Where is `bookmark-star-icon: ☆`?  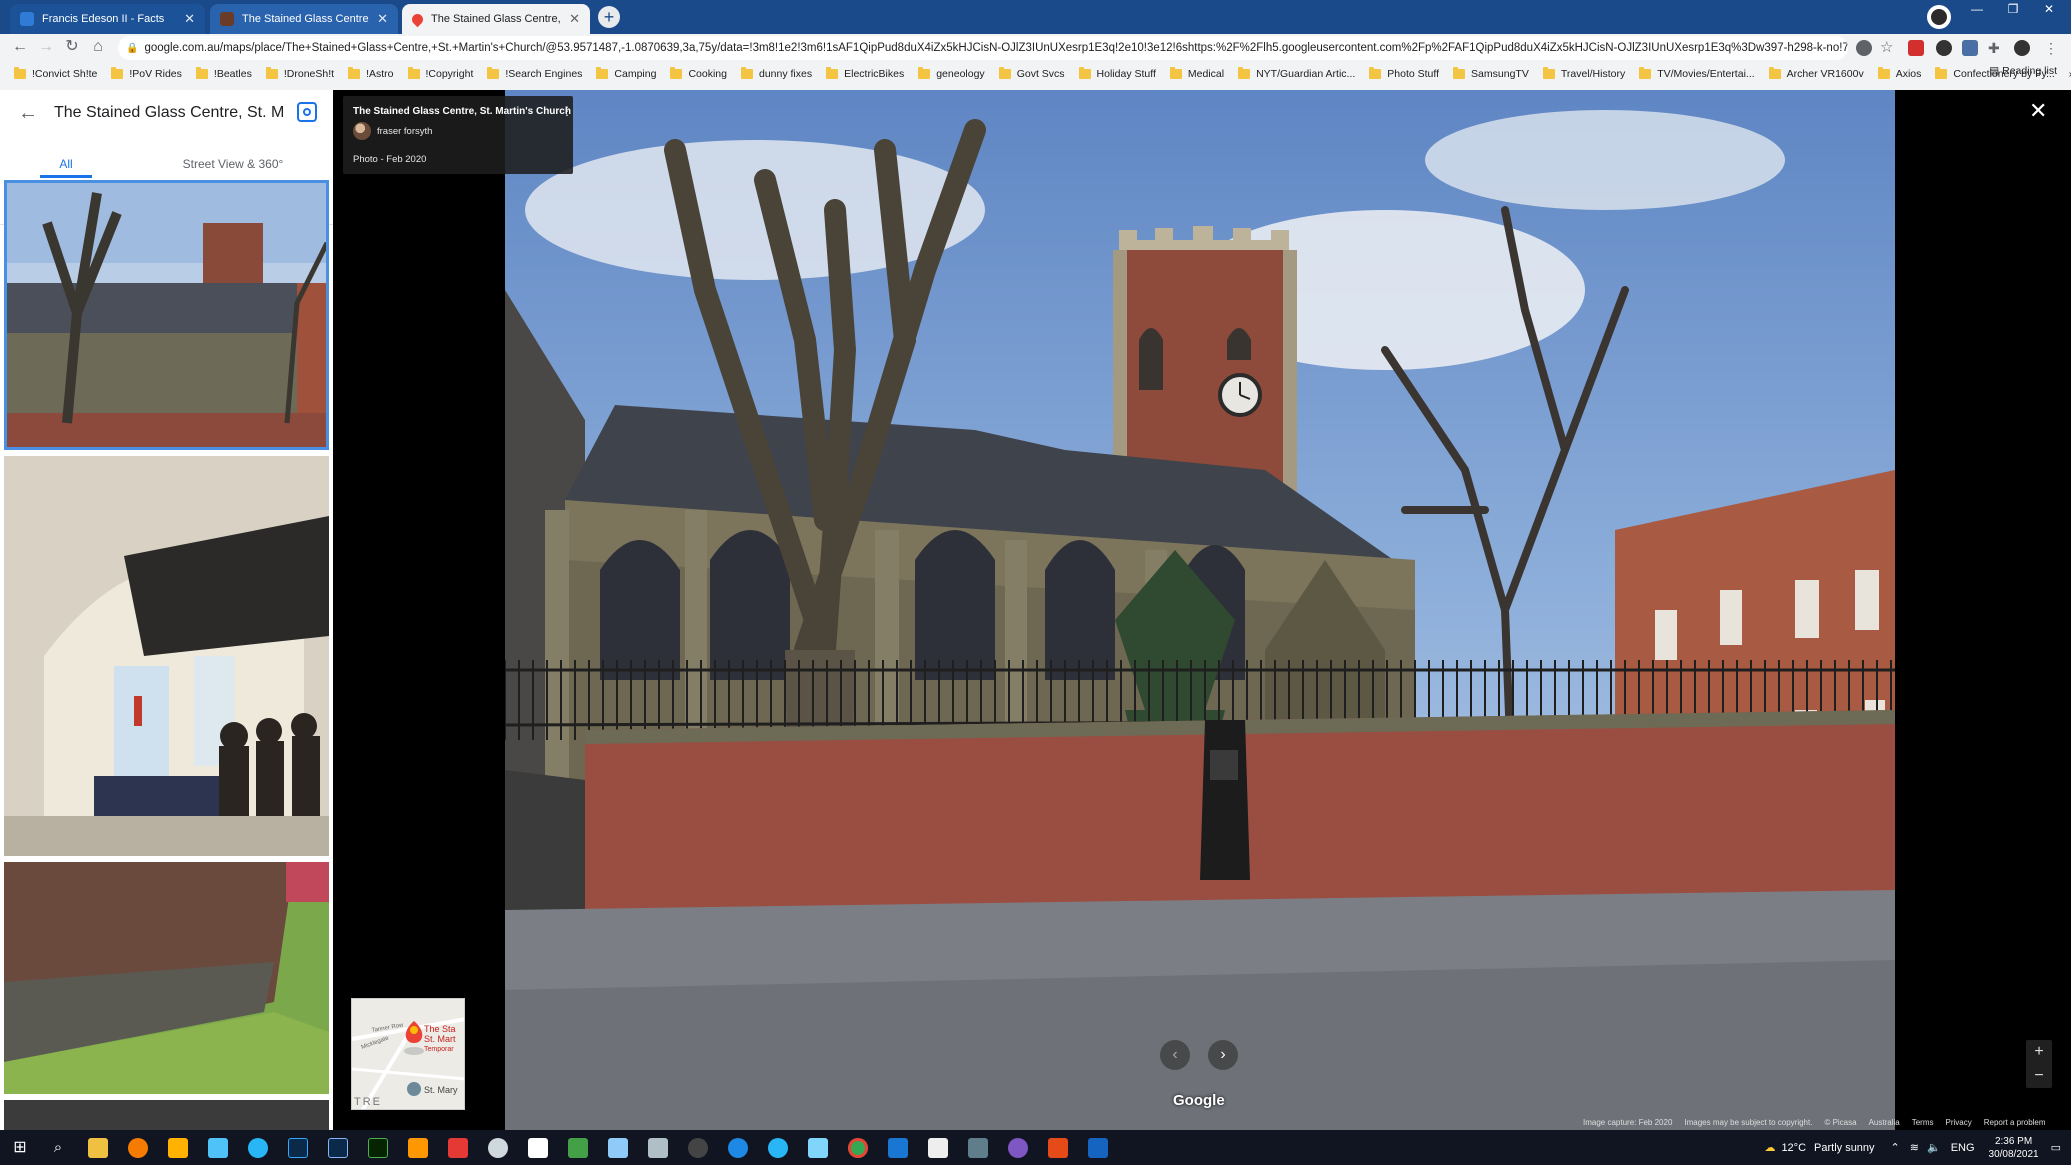
bookmark-star-icon: ☆ is located at coordinates (1888, 48).